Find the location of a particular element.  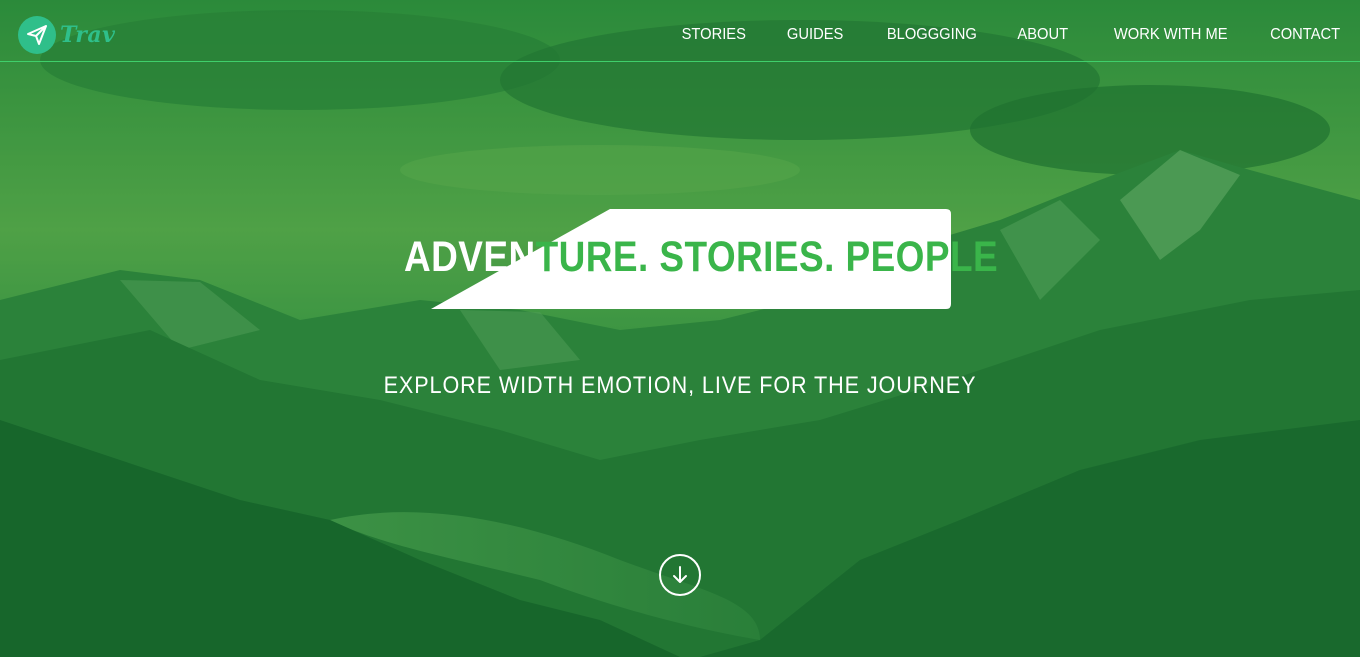

nav-item-about: ABOUT is located at coordinates (1043, 35).